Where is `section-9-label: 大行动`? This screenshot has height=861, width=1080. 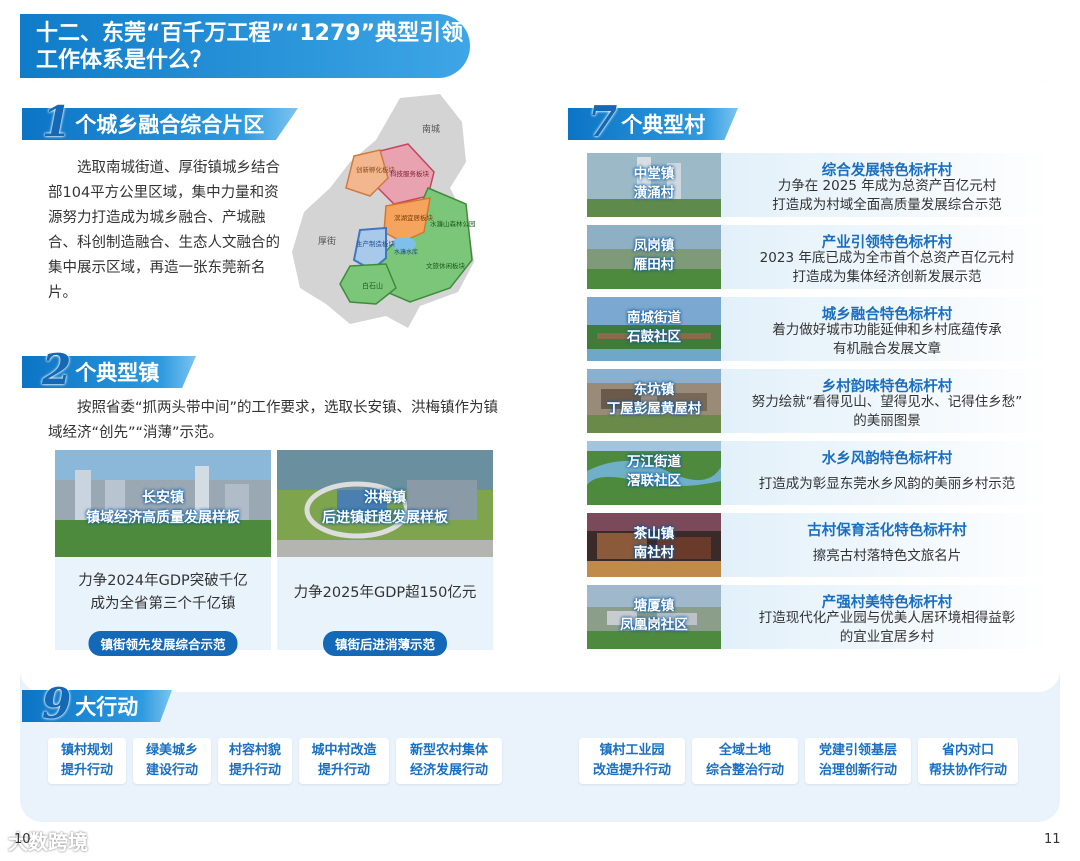 section-9-label: 大行动 is located at coordinates (107, 707).